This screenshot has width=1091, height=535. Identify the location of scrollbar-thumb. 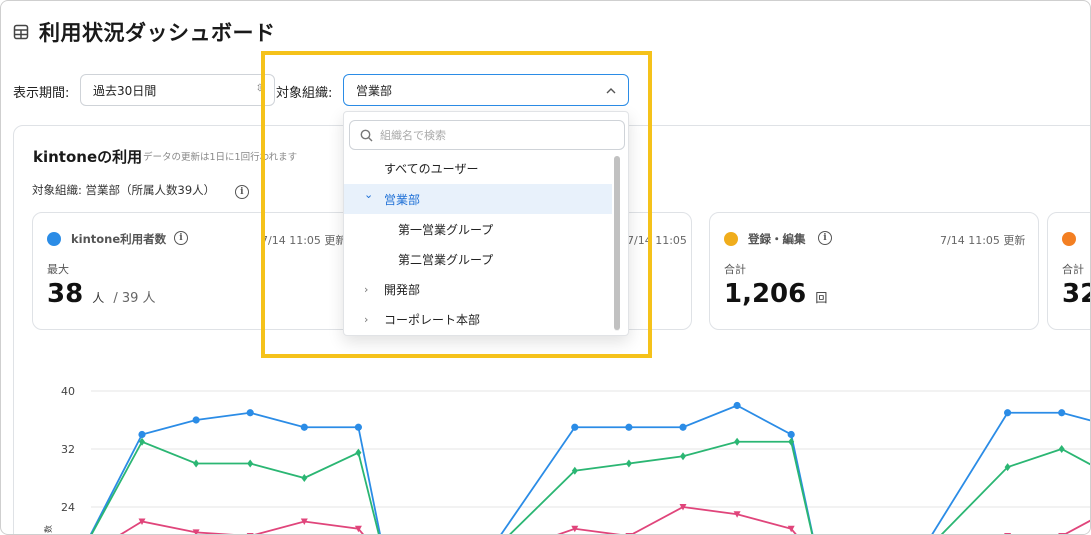
(617, 243).